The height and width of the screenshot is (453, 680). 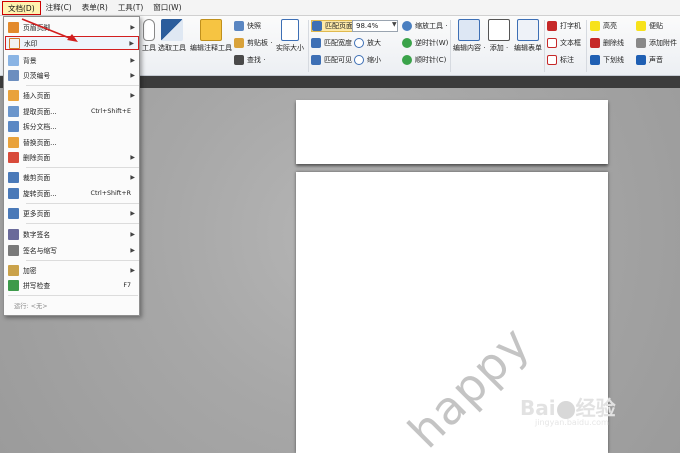 I want to click on textbox-label: 文本框, so click(x=570, y=43).